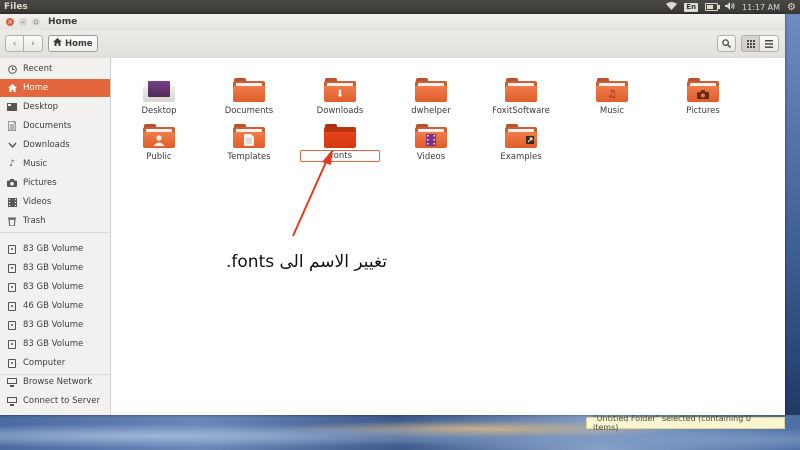 This screenshot has width=800, height=450. I want to click on window-titlebar: × – ▫ Home, so click(392, 22).